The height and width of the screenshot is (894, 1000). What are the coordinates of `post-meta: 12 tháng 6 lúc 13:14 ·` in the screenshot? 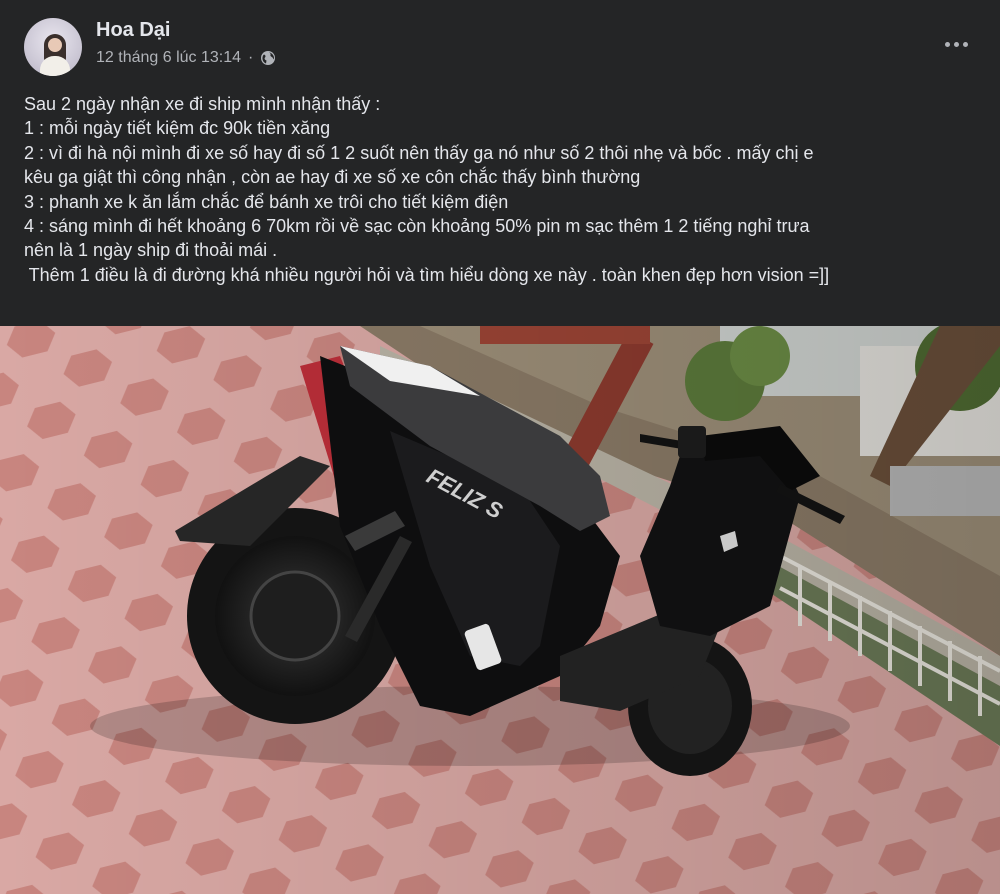 It's located at (186, 58).